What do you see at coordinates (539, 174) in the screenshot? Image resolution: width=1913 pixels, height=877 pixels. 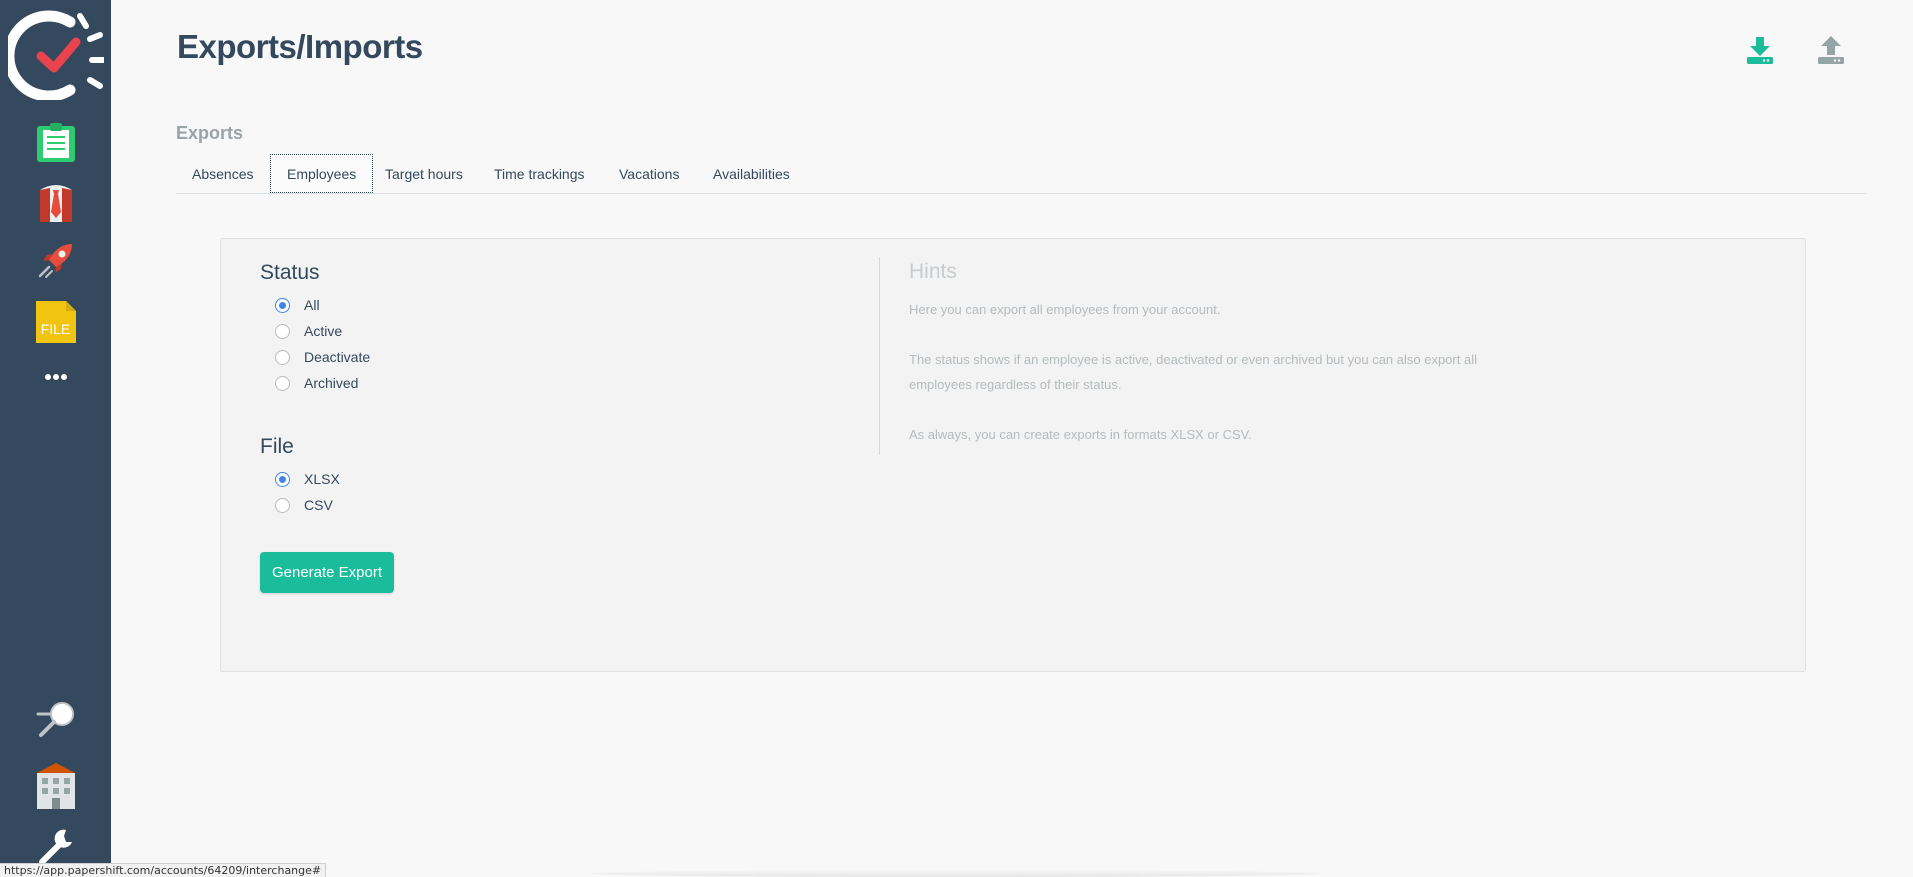 I see `tab-time-trackings: Time trackings` at bounding box center [539, 174].